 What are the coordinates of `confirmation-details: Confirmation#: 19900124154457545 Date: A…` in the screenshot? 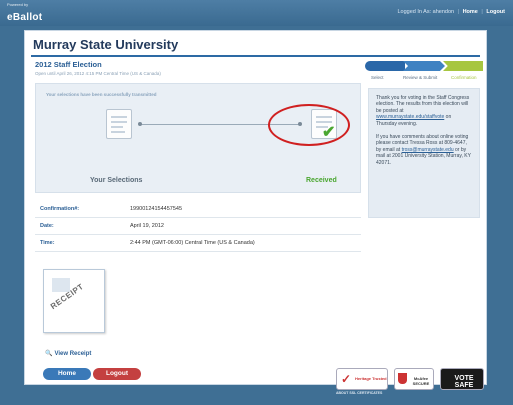 It's located at (198, 226).